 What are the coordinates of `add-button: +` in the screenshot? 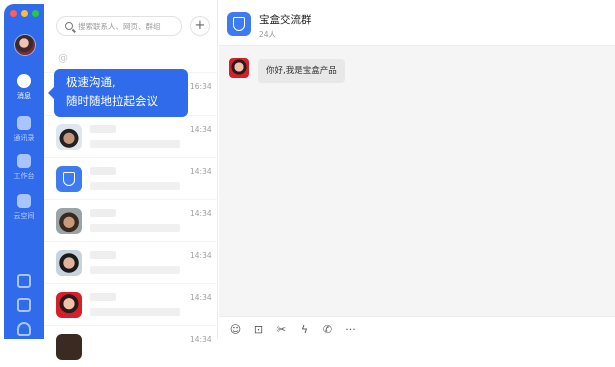 It's located at (200, 26).